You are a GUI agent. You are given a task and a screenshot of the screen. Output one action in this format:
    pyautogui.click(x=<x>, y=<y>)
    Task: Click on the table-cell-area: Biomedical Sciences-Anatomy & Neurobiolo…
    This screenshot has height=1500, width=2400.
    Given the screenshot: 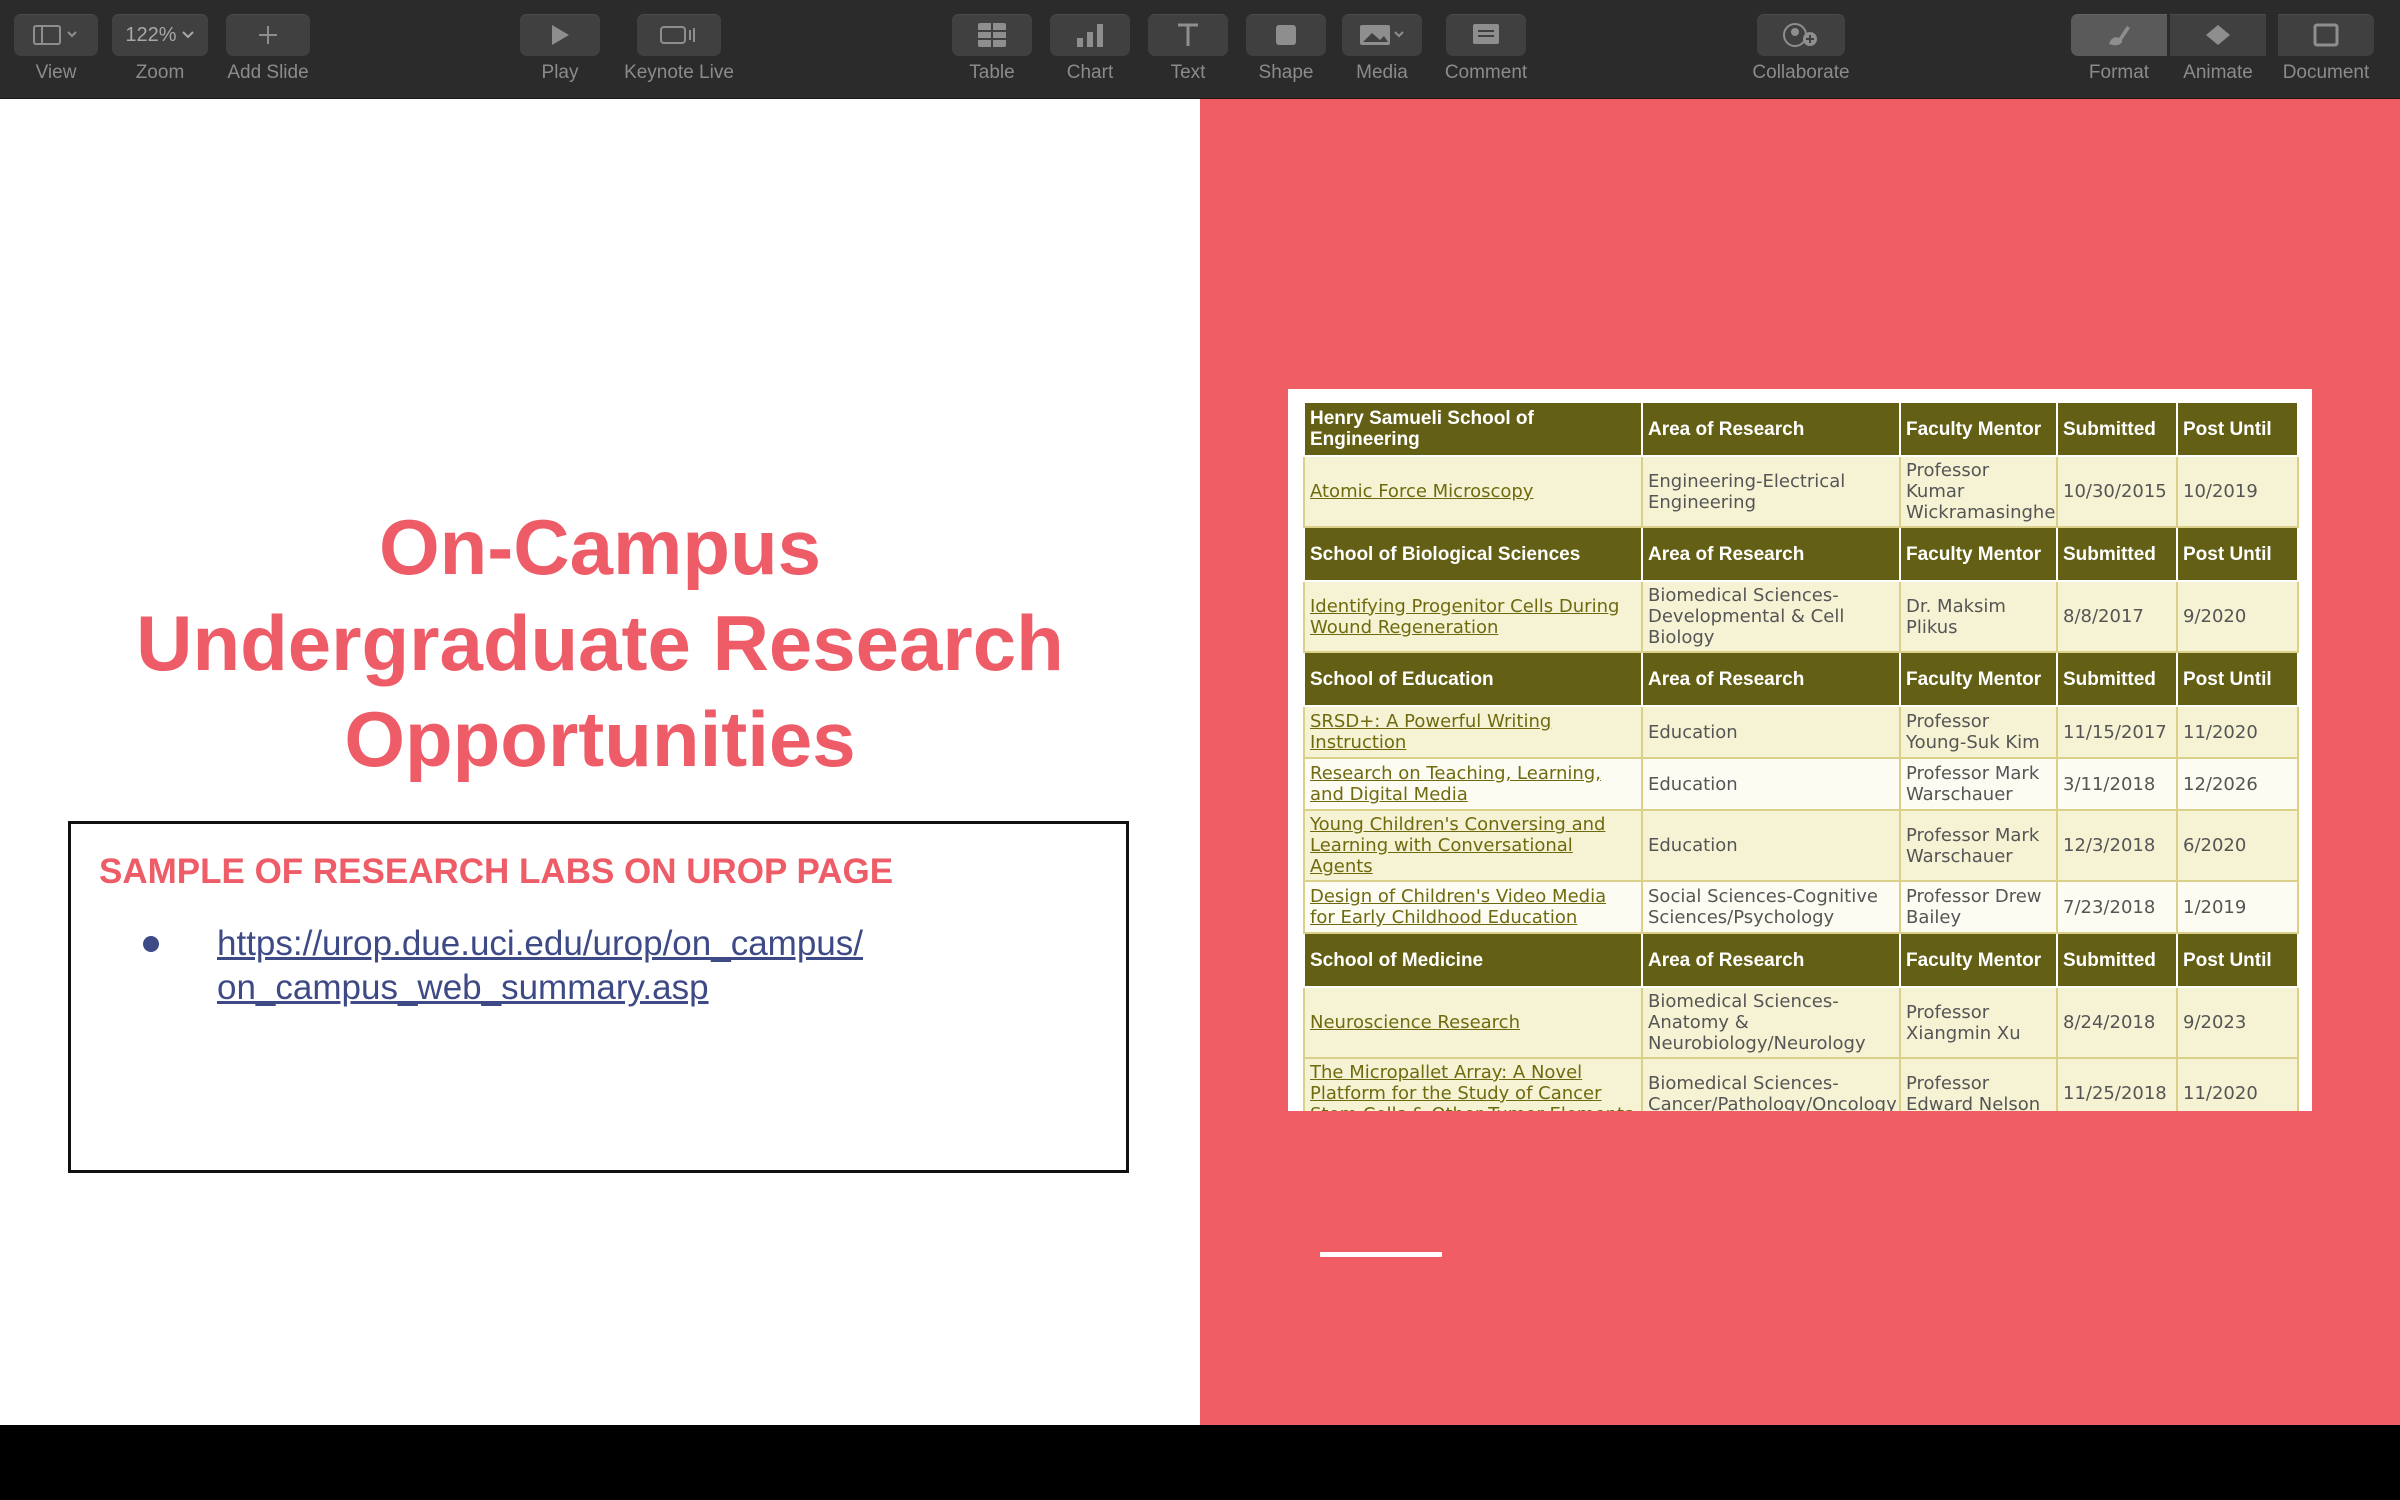 What is the action you would take?
    pyautogui.click(x=1771, y=1022)
    